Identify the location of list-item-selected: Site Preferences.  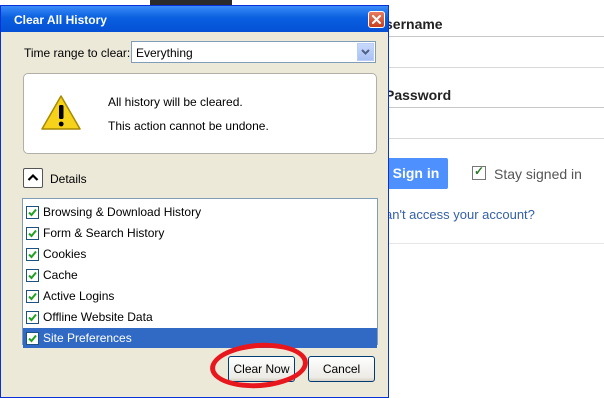
(200, 338).